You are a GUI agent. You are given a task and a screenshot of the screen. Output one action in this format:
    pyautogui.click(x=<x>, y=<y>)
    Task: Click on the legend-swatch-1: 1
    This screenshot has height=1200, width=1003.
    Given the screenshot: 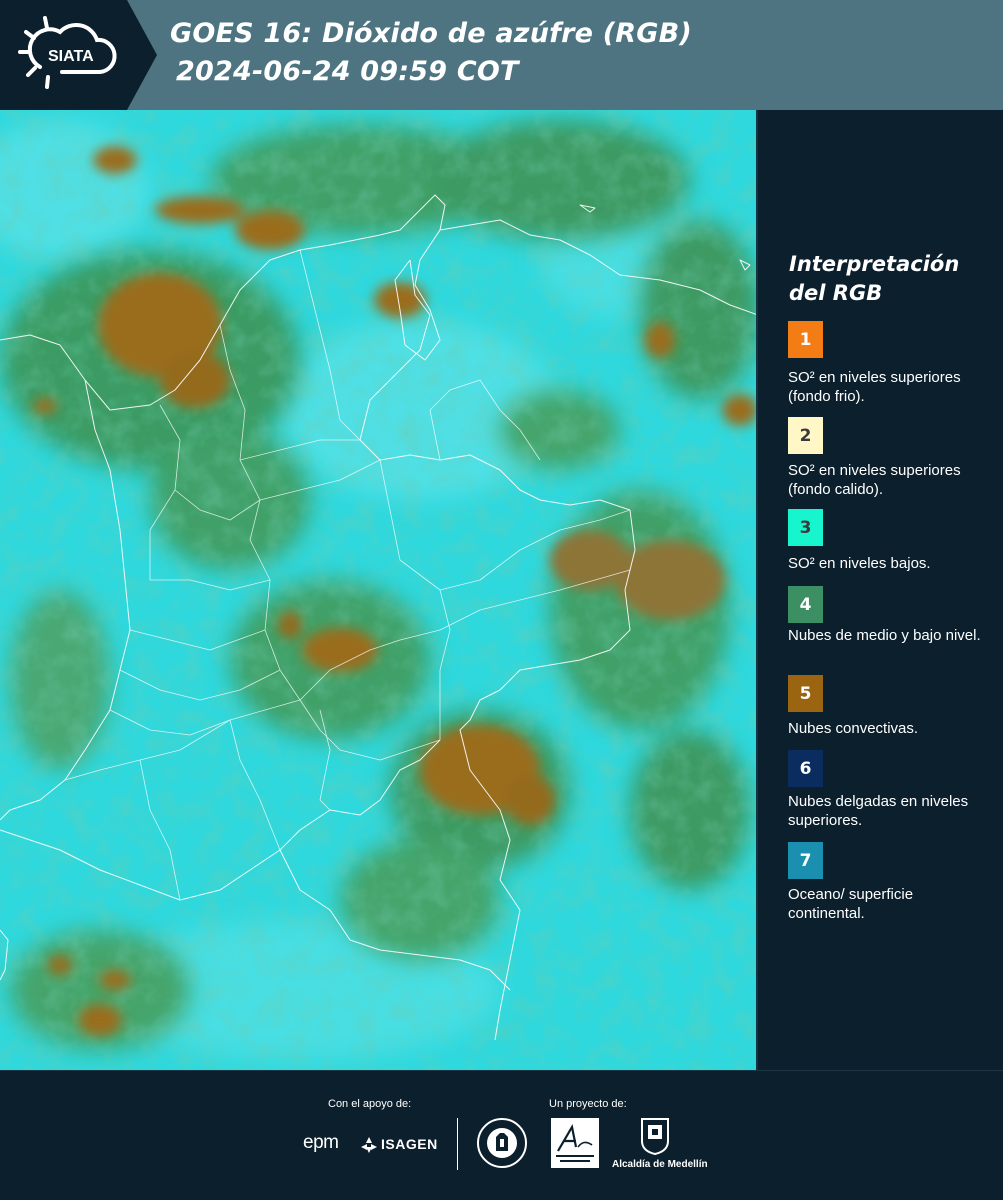 What is the action you would take?
    pyautogui.click(x=805, y=339)
    